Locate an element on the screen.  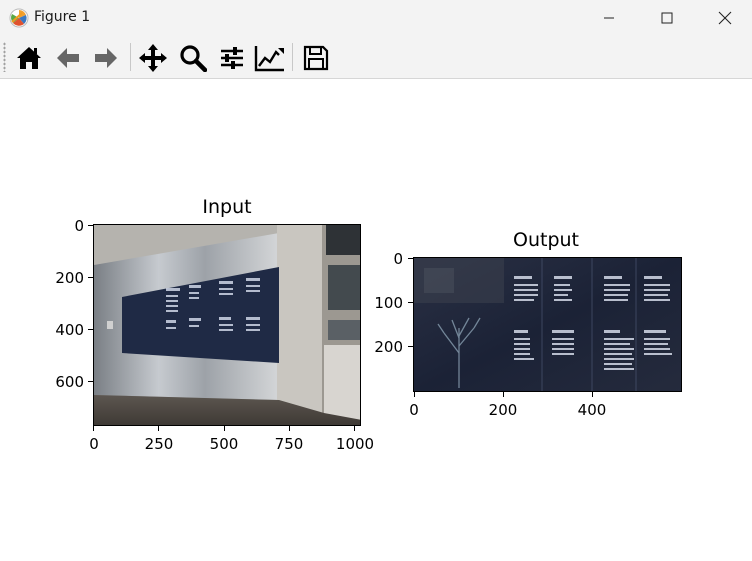
input-photo-svg is located at coordinates (227, 325).